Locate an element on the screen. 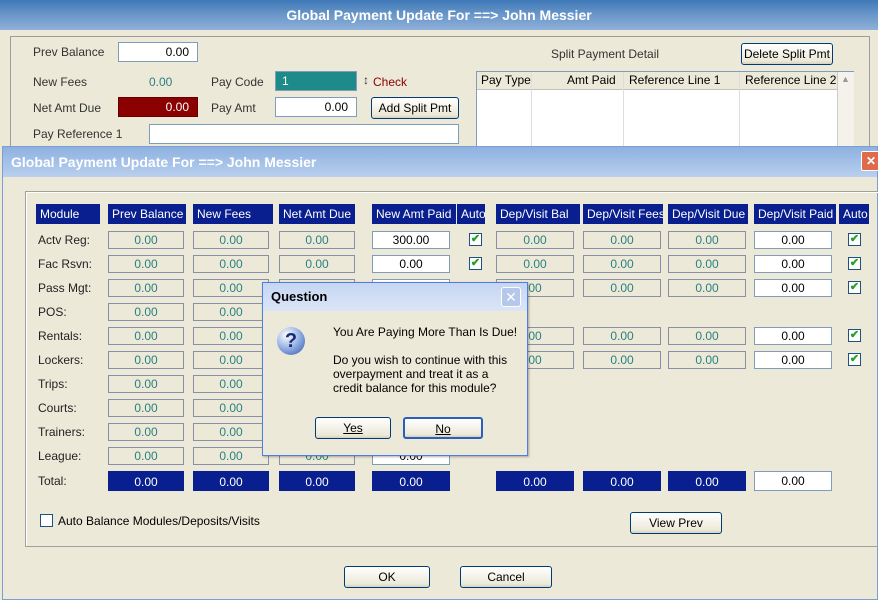 This screenshot has width=878, height=600. split-scrollbar: ▲ is located at coordinates (845, 112).